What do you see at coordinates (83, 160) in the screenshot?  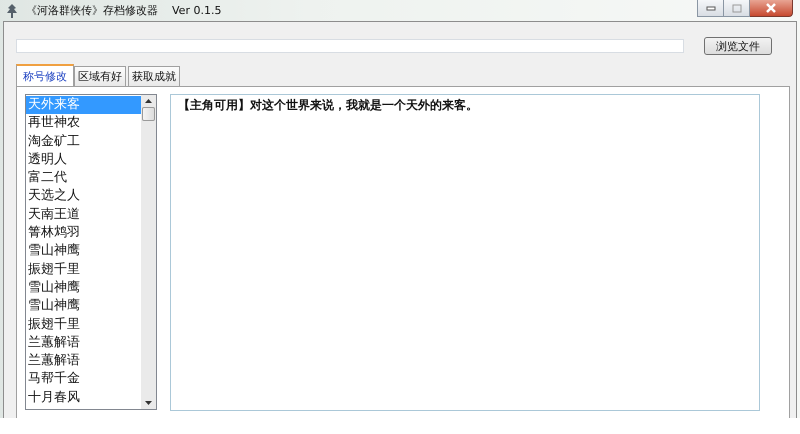 I see `list-item: 透明人` at bounding box center [83, 160].